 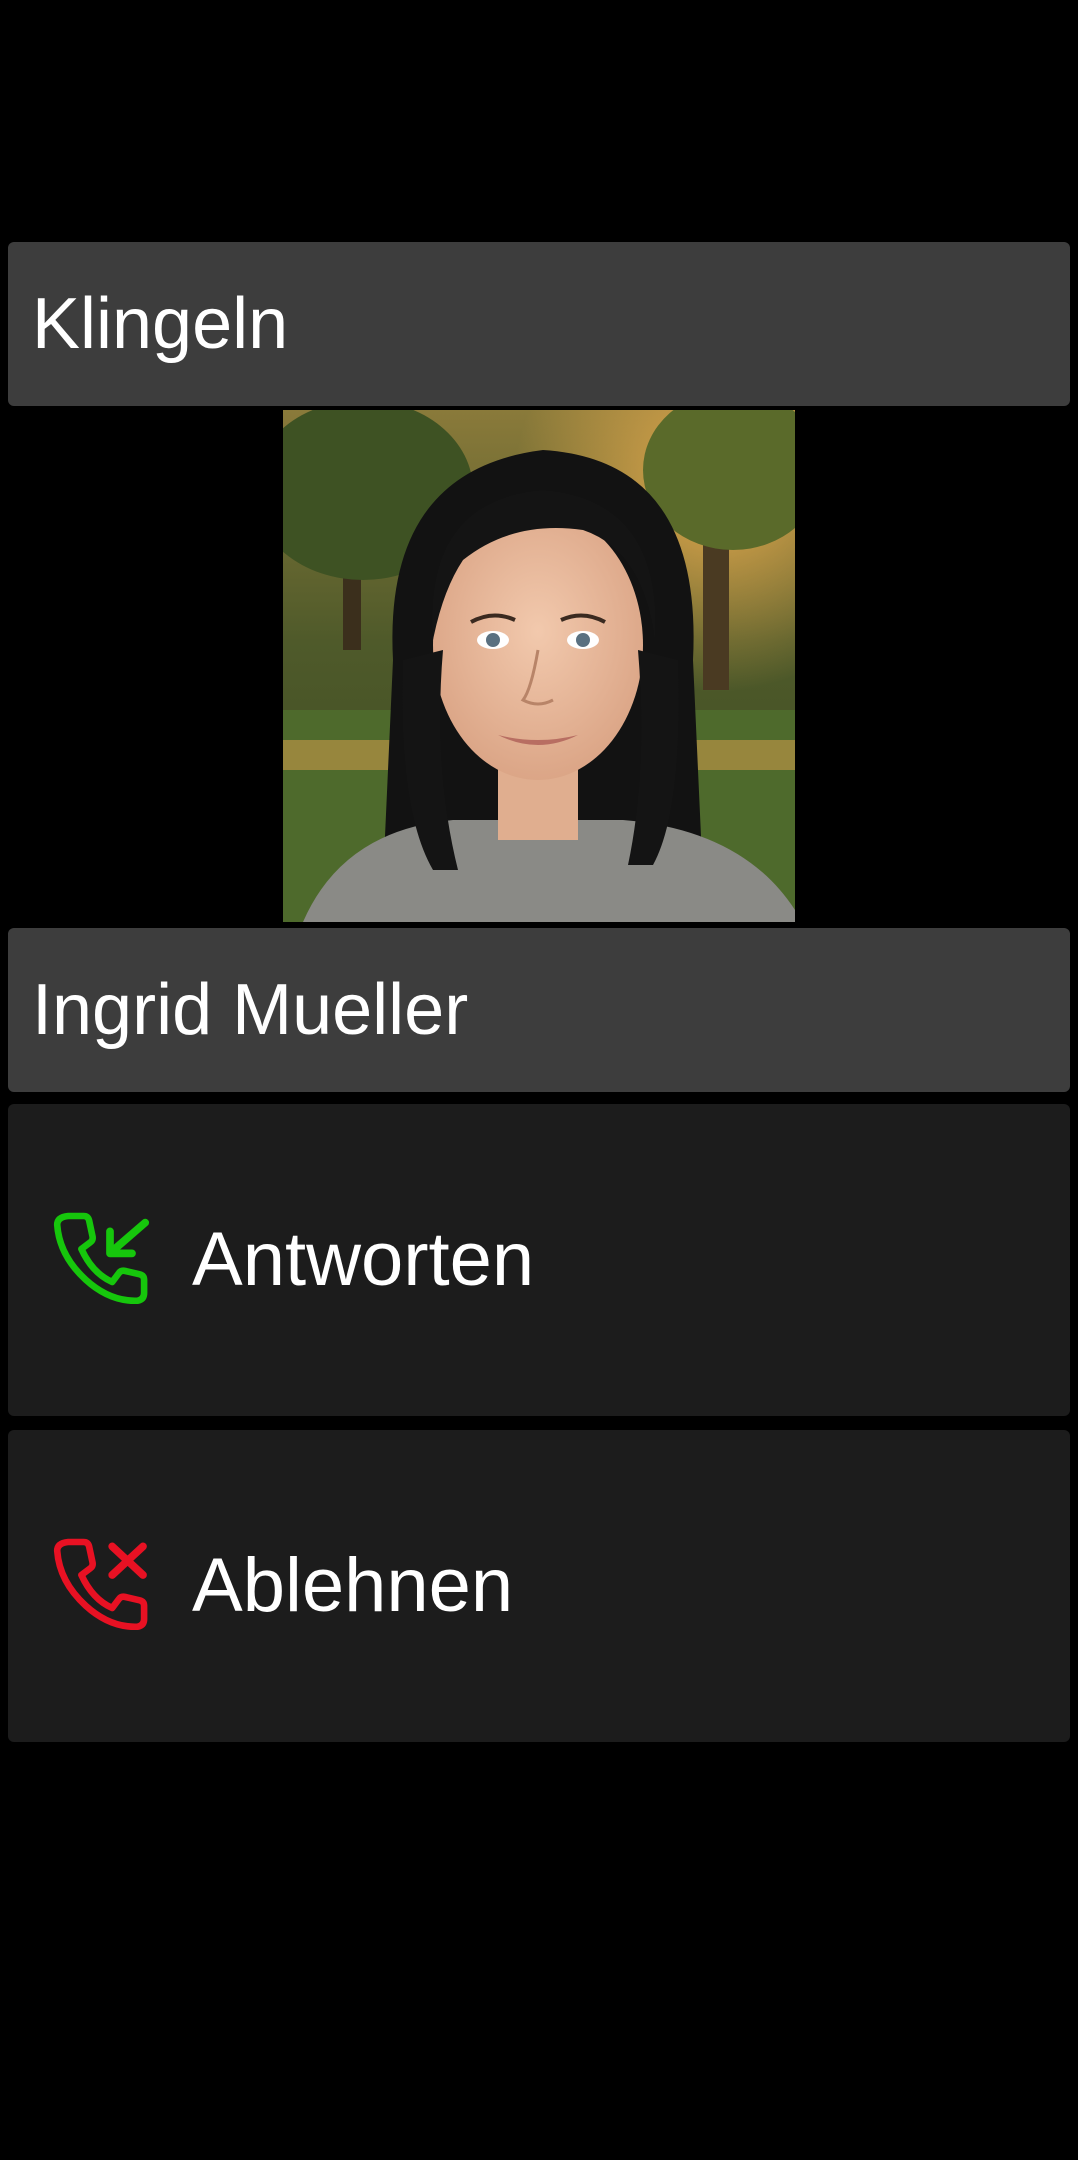 What do you see at coordinates (363, 1259) in the screenshot?
I see `answer-label: Antworten` at bounding box center [363, 1259].